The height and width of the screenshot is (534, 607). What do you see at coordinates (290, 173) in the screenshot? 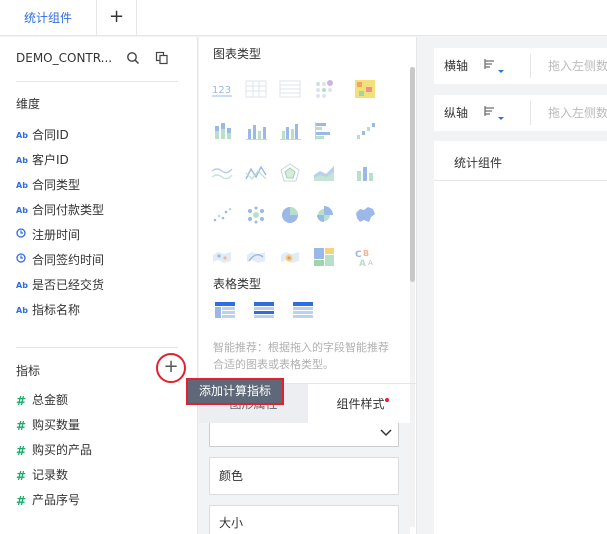
I see `radar-chart-icon` at bounding box center [290, 173].